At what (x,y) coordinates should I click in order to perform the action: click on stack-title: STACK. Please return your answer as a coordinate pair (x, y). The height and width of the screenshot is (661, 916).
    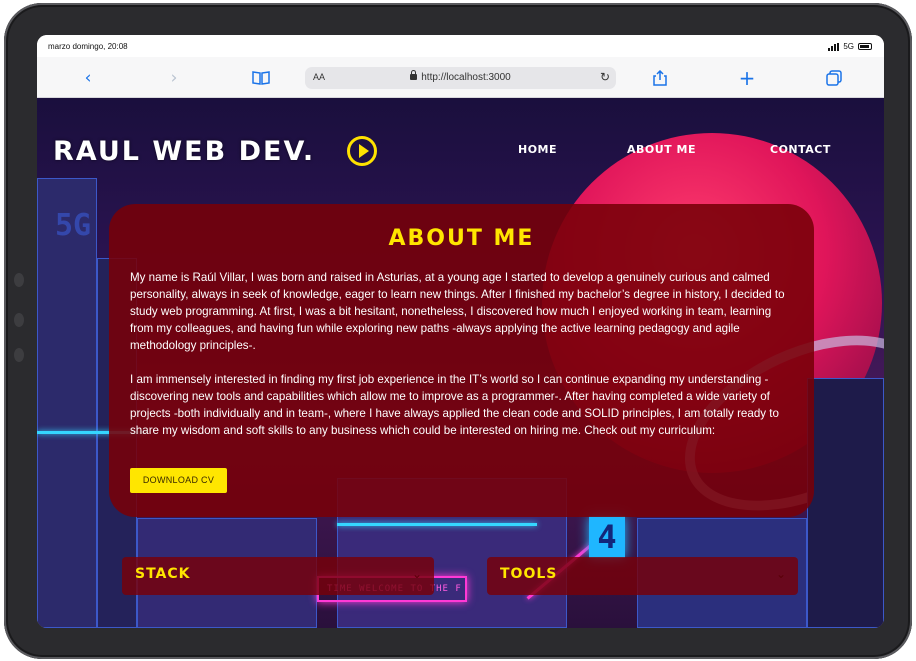
    Looking at the image, I should click on (163, 574).